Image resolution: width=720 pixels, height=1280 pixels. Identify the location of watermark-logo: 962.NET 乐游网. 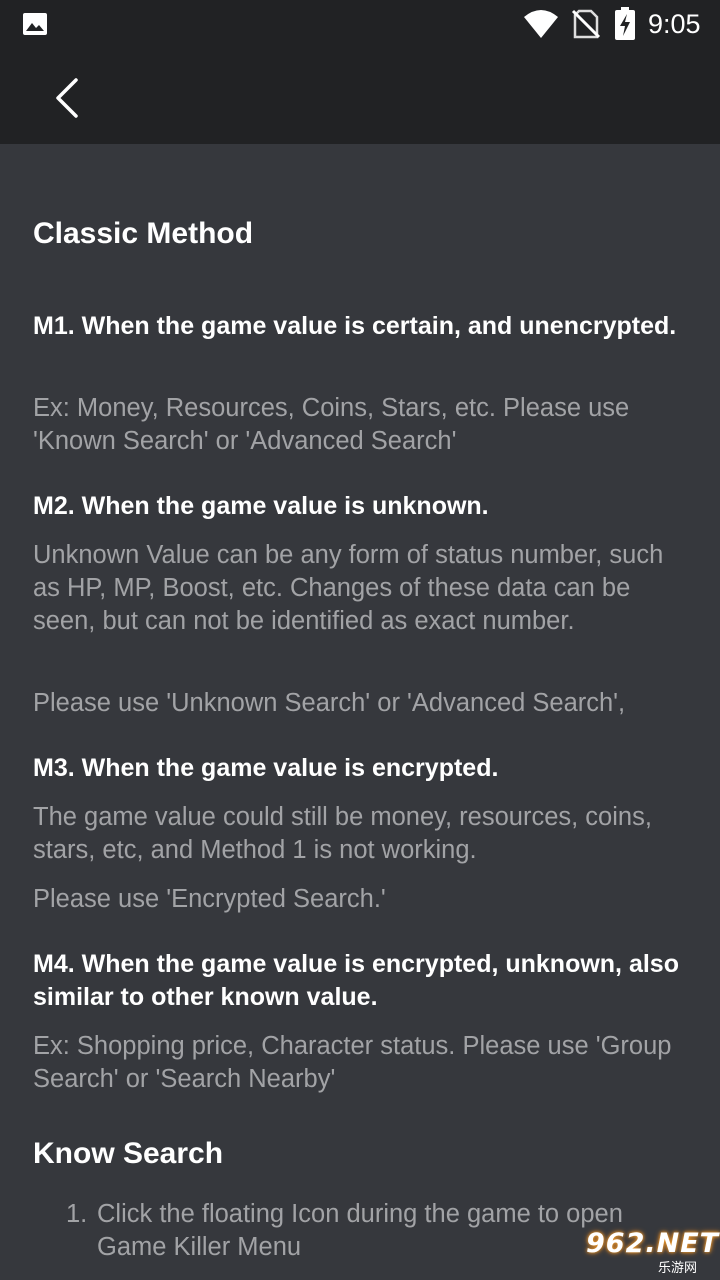
(650, 1252).